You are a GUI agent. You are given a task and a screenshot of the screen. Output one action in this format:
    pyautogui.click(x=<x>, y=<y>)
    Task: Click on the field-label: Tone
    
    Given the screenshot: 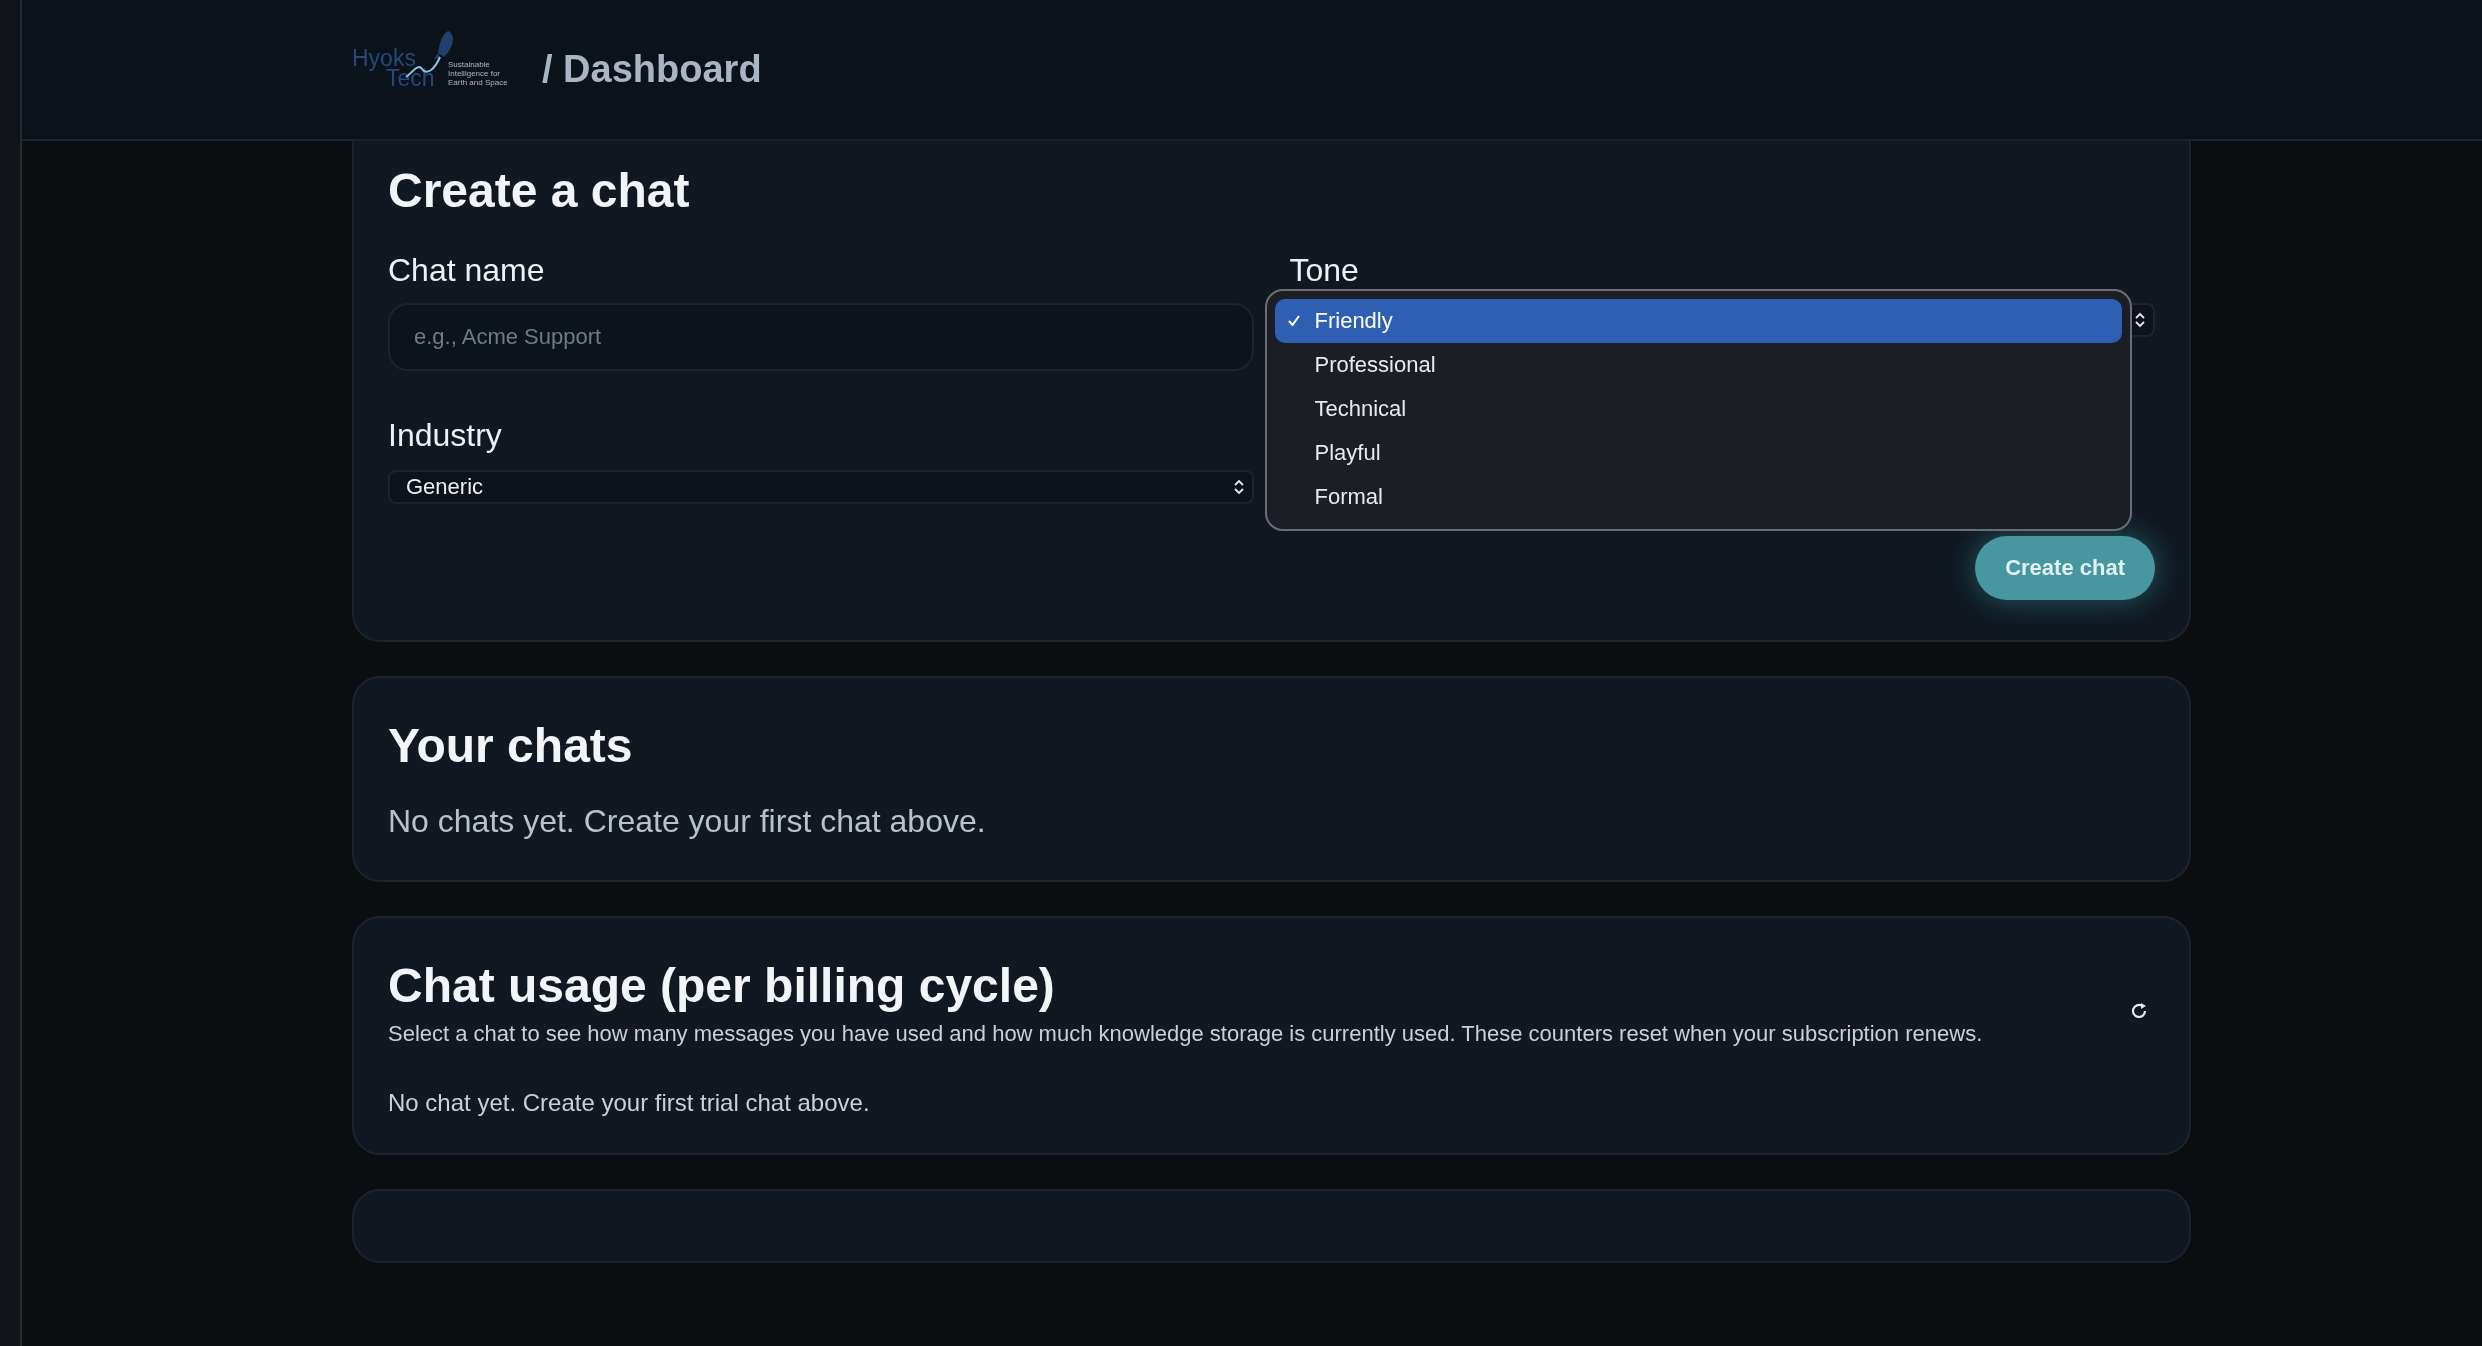 What is the action you would take?
    pyautogui.click(x=1324, y=270)
    